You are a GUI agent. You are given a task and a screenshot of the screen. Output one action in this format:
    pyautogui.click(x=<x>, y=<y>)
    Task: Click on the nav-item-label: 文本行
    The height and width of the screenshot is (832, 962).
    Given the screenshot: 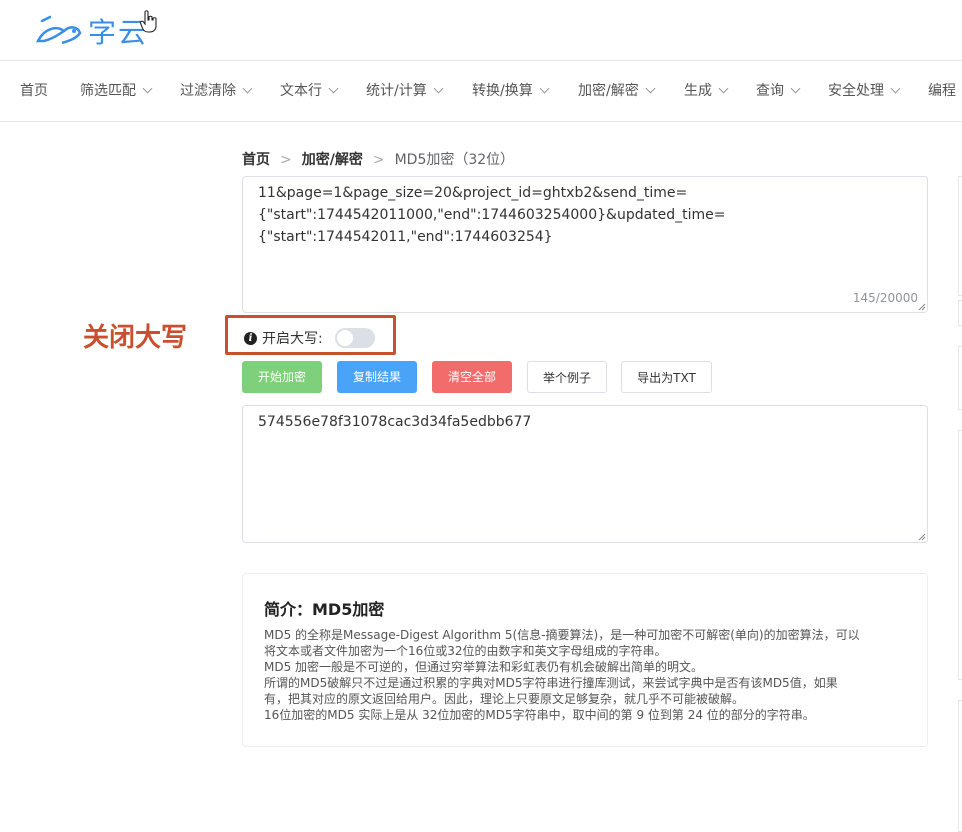 What is the action you would take?
    pyautogui.click(x=301, y=91)
    